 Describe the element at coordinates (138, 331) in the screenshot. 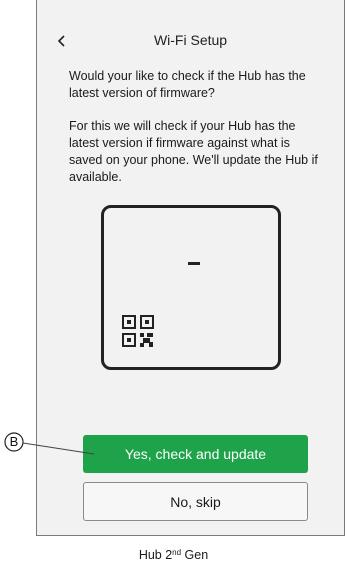

I see `qr-code-icon` at that location.